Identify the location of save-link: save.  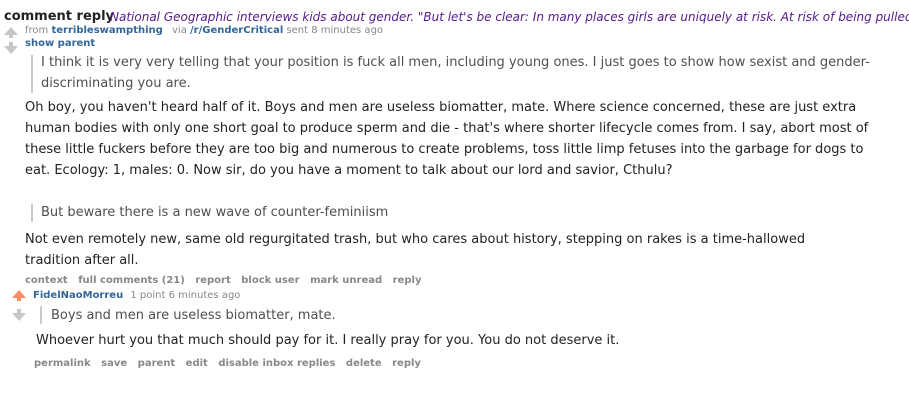
(114, 363).